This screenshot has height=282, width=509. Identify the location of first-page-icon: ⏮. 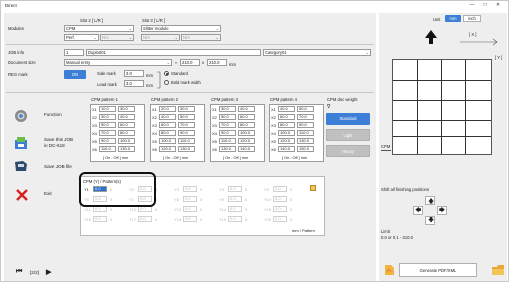
(19, 272).